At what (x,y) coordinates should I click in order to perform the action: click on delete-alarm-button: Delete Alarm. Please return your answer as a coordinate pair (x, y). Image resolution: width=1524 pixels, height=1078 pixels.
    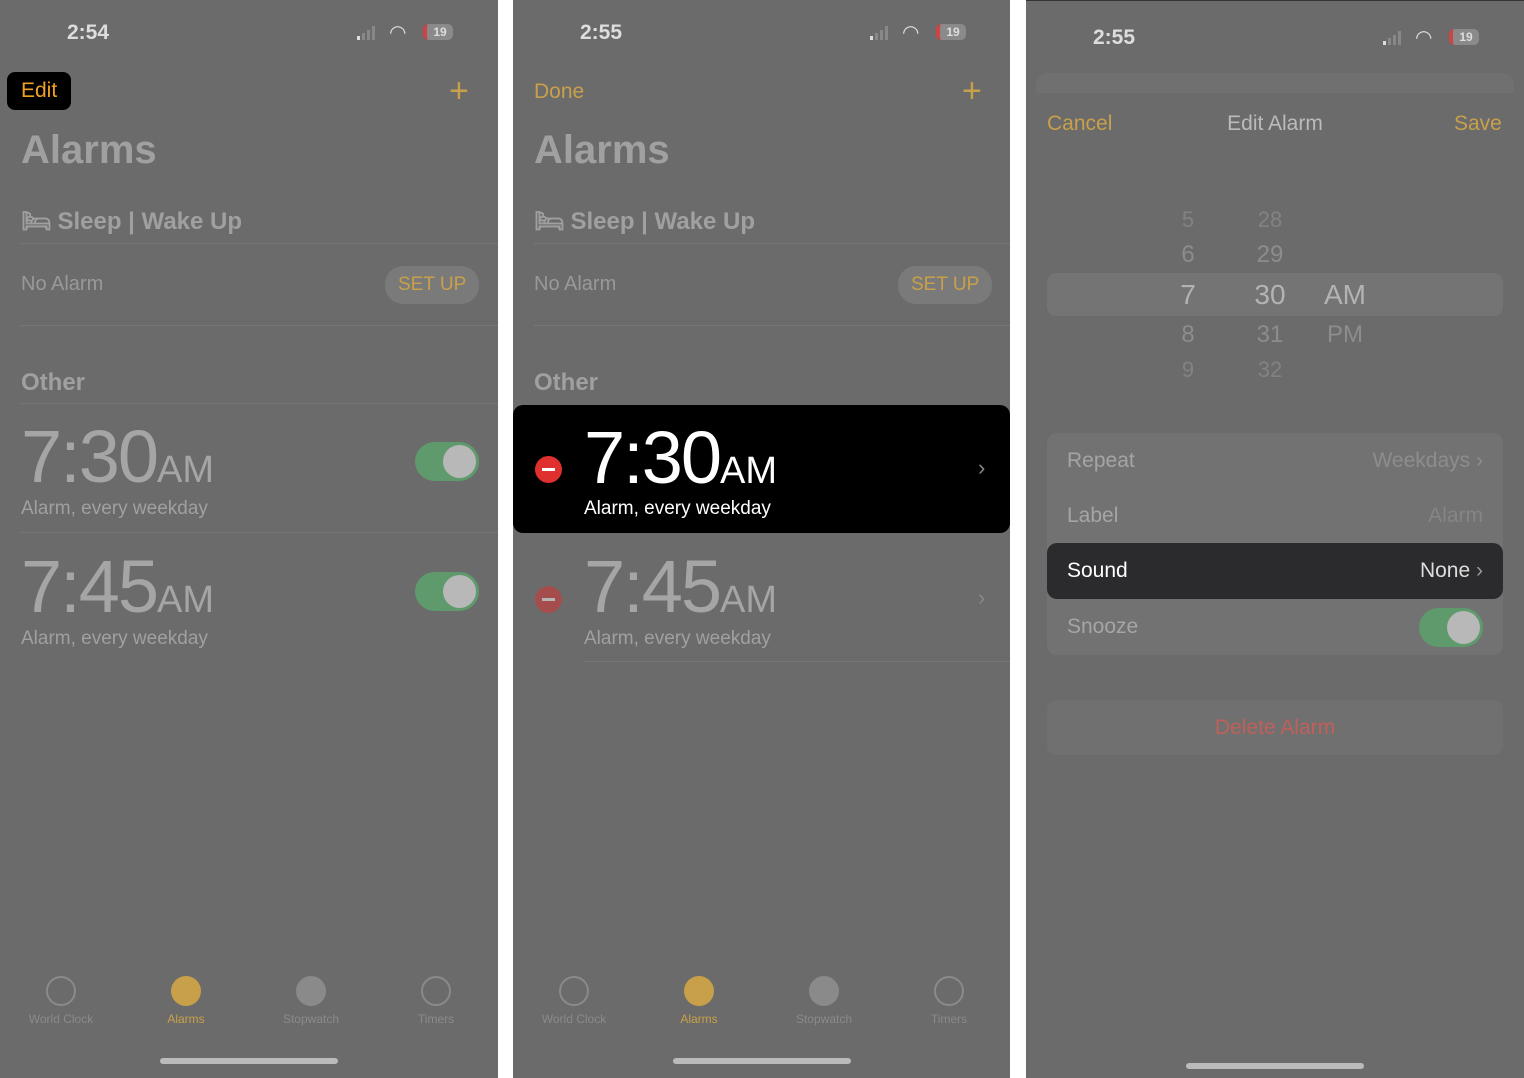
    Looking at the image, I should click on (1275, 727).